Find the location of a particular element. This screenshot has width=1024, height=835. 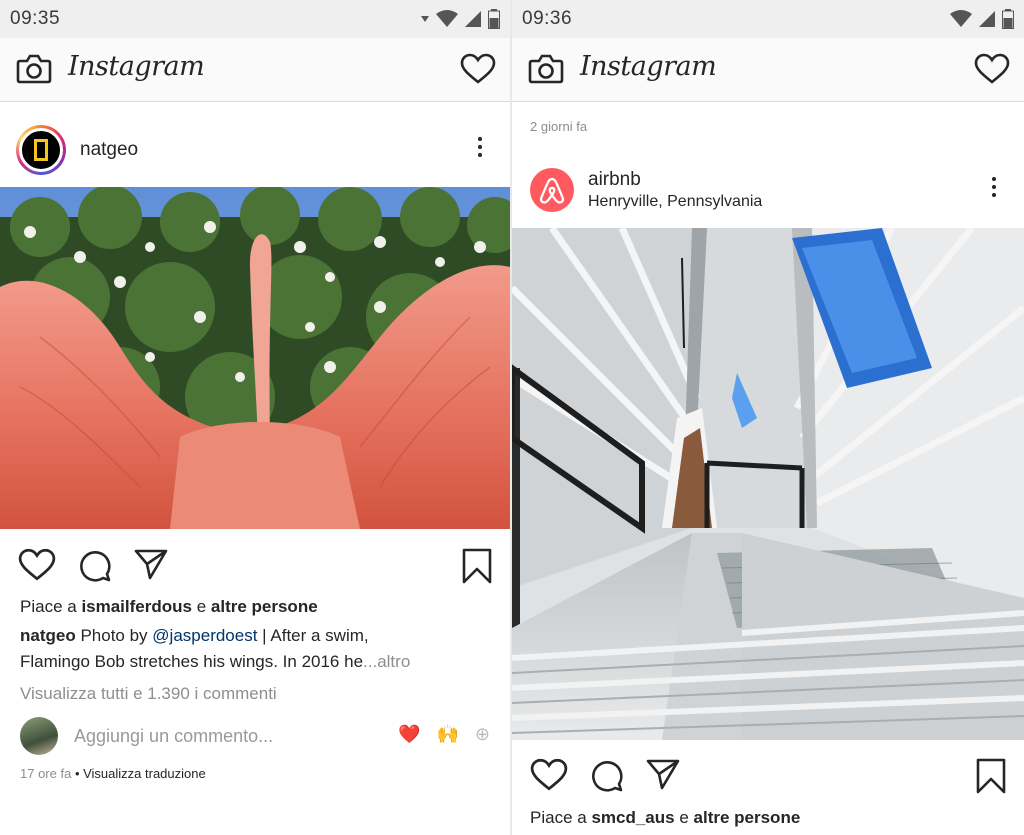

post-header: natgeo is located at coordinates (255, 150).